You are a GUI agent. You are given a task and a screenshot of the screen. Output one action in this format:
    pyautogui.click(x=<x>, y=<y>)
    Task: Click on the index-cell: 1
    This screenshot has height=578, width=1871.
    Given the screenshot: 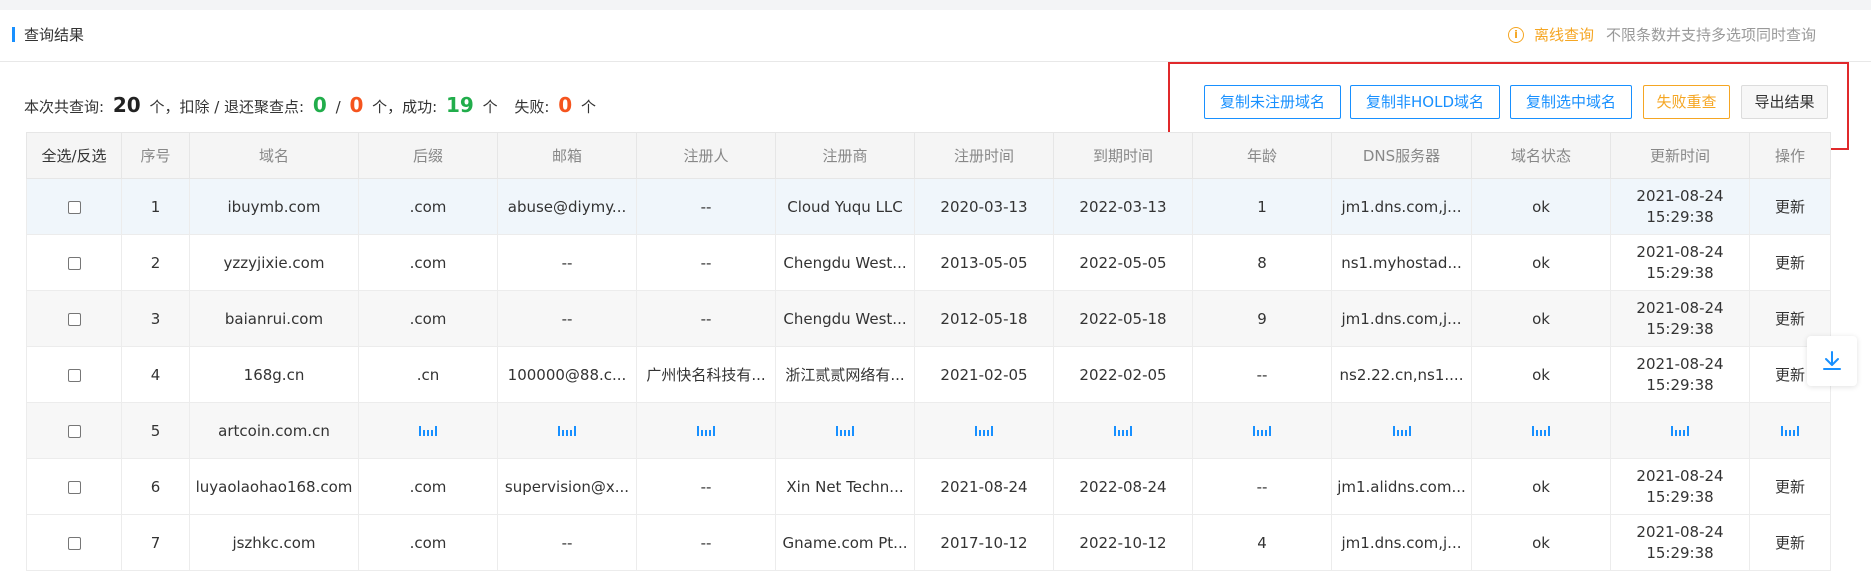 What is the action you would take?
    pyautogui.click(x=155, y=206)
    